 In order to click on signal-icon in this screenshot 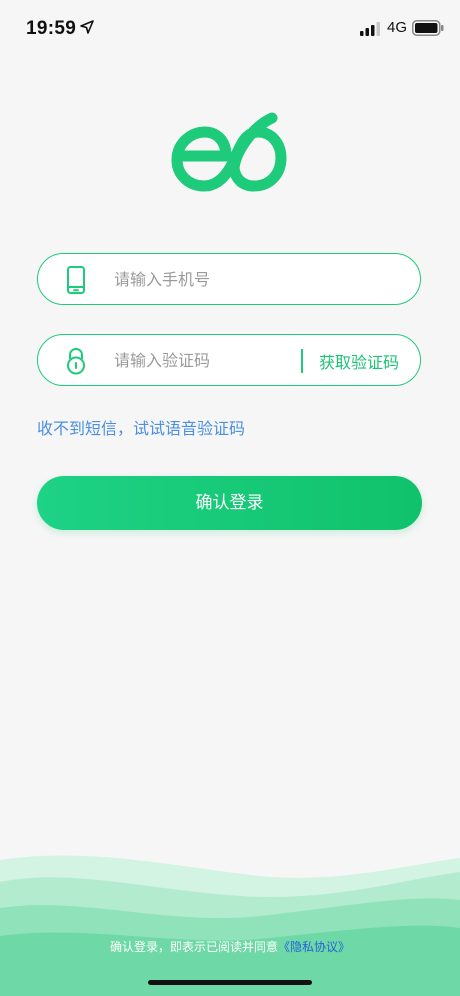, I will do `click(370, 29)`.